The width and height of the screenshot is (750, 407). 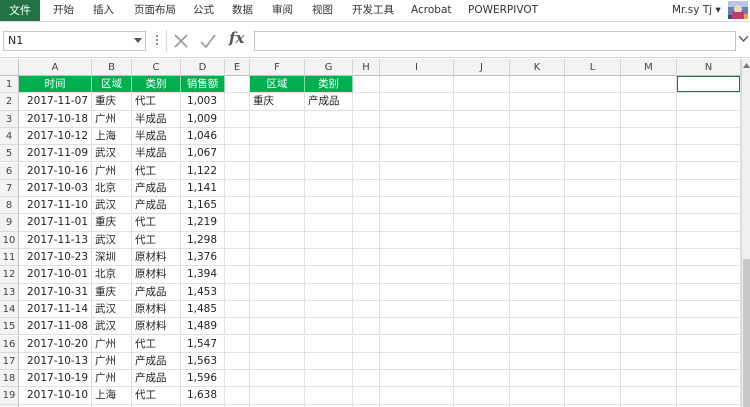 I want to click on column-header-d: D, so click(x=203, y=67).